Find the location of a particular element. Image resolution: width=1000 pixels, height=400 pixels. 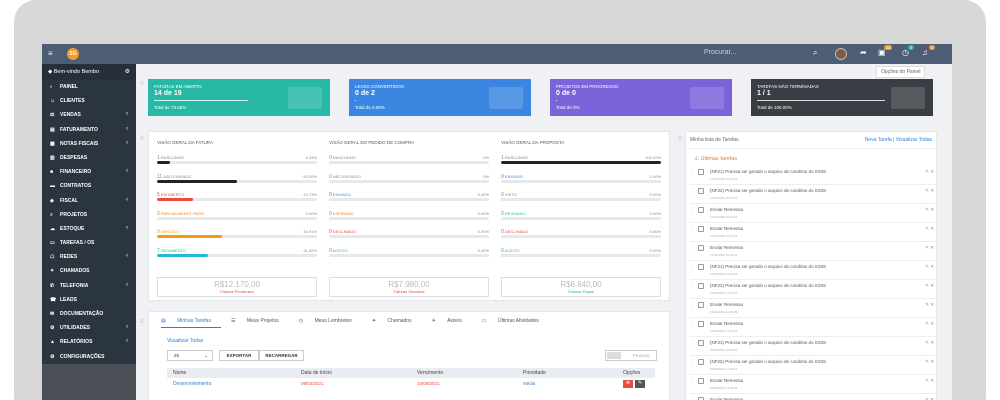

sidebar-item-utilidades: ⚙ UTILIDADES ‹ is located at coordinates (89, 328).